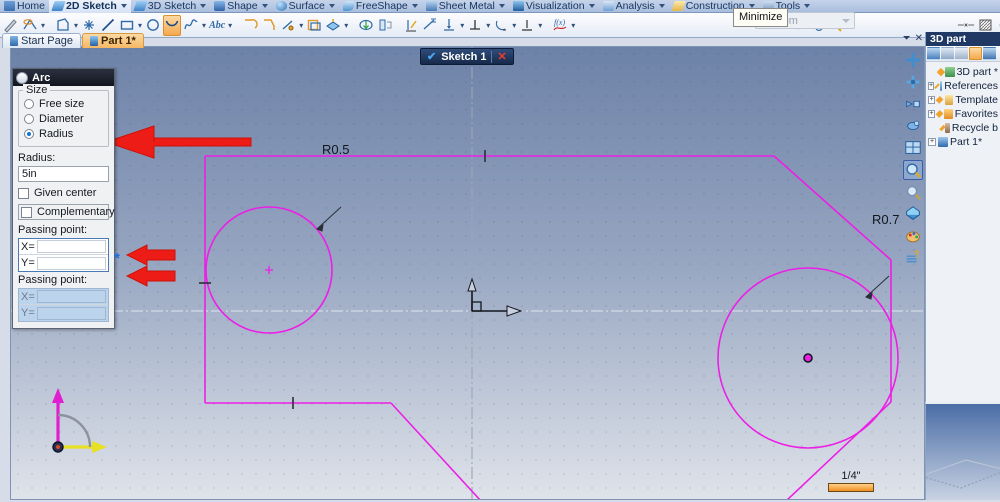 Image resolution: width=1000 pixels, height=502 pixels. What do you see at coordinates (947, 53) in the screenshot?
I see `tree-list-icon` at bounding box center [947, 53].